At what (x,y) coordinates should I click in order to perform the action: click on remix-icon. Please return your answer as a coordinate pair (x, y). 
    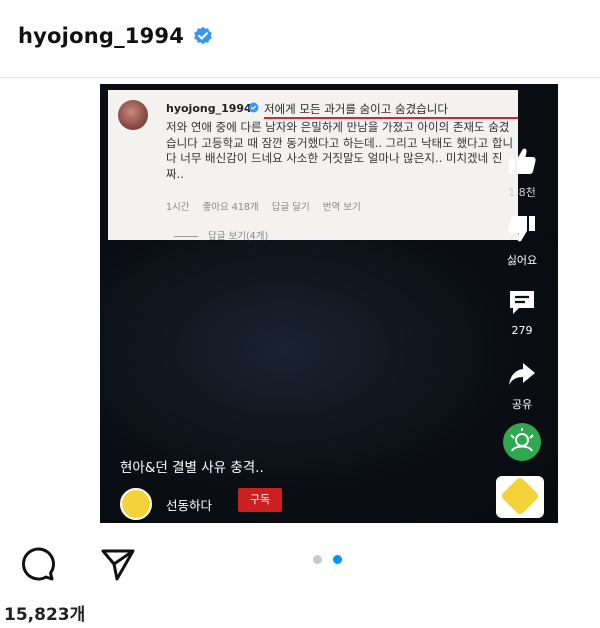
    Looking at the image, I should click on (522, 442).